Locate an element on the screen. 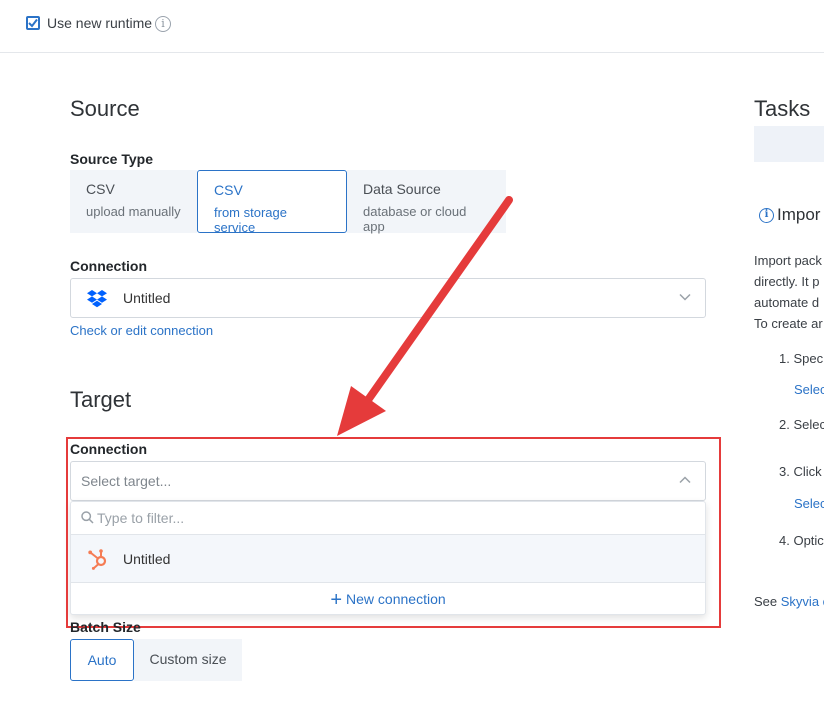  source-type-csv-storage: CSV from storage service is located at coordinates (272, 202).